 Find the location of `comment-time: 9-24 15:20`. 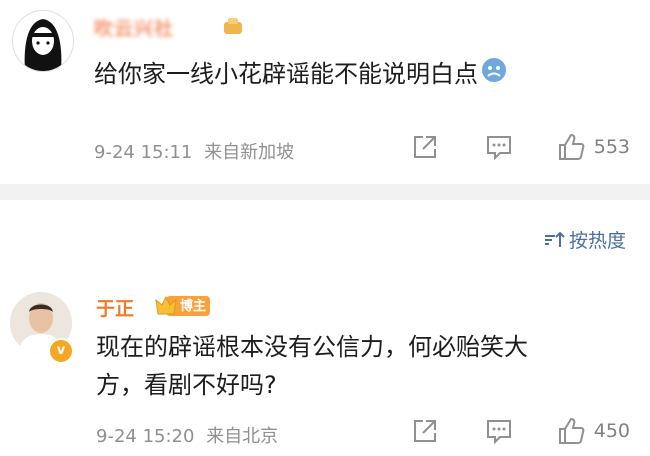

comment-time: 9-24 15:20 is located at coordinates (145, 436).